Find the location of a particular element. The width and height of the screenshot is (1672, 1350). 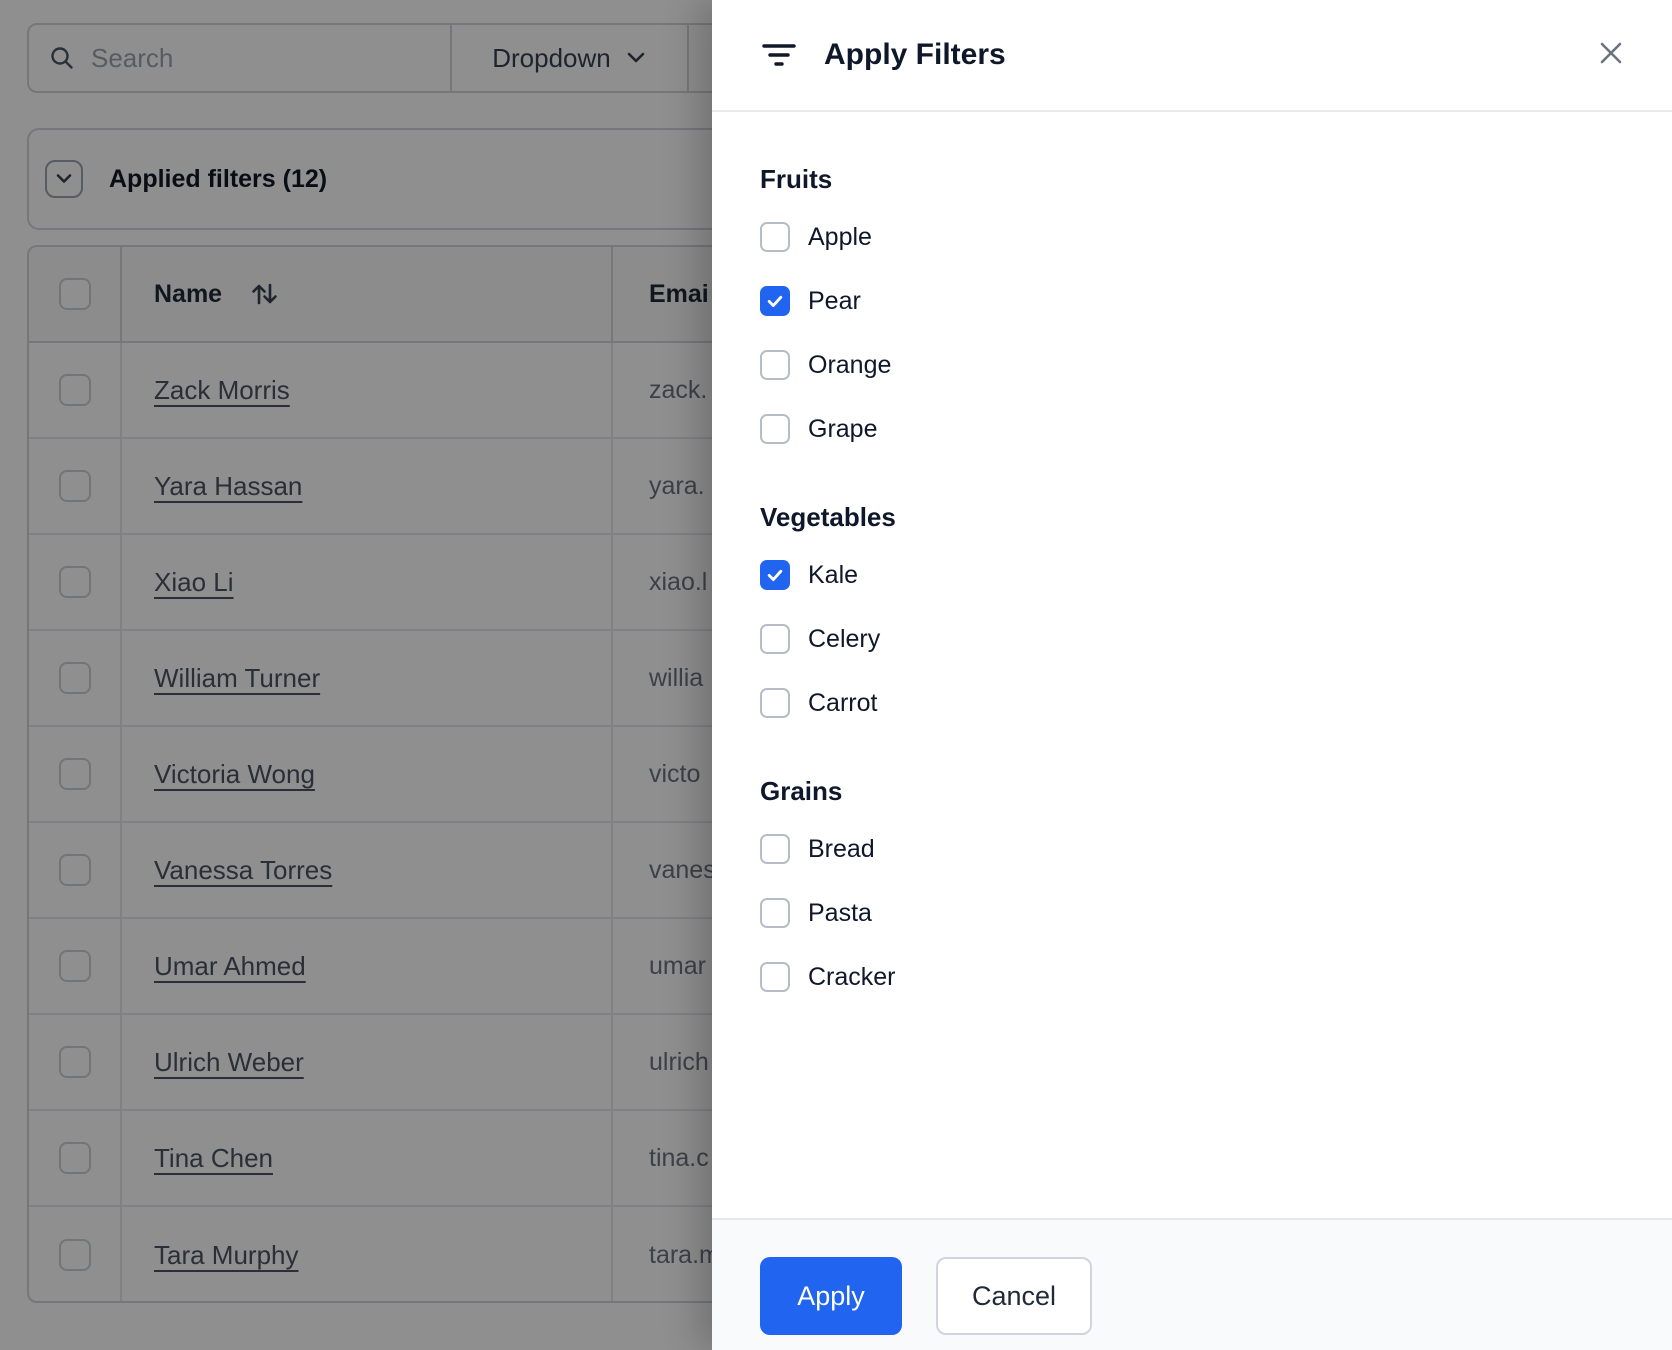

filter-section-heading: Fruits is located at coordinates (796, 179).